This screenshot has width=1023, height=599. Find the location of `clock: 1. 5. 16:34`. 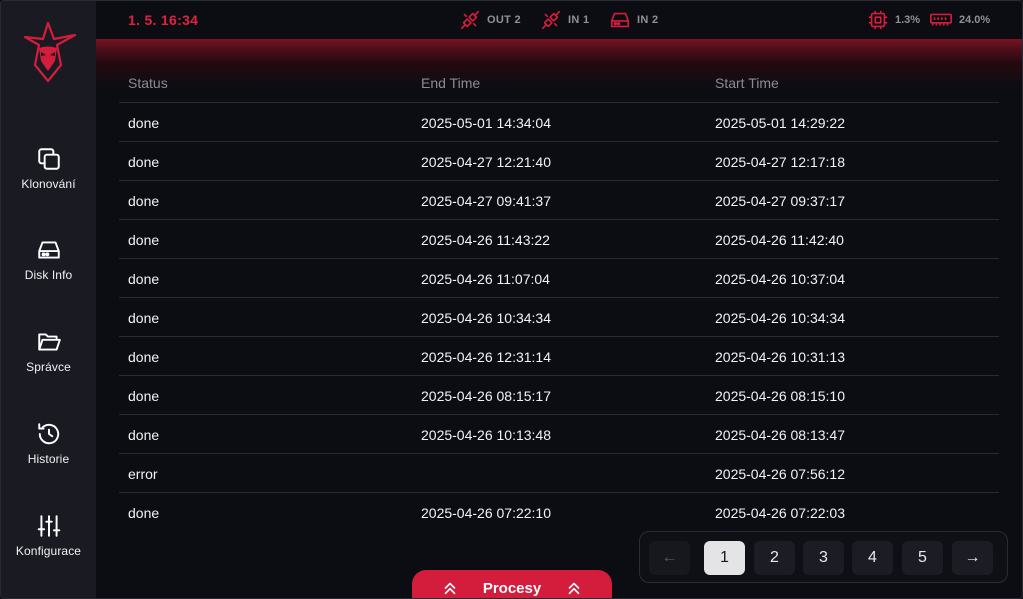

clock: 1. 5. 16:34 is located at coordinates (163, 20).